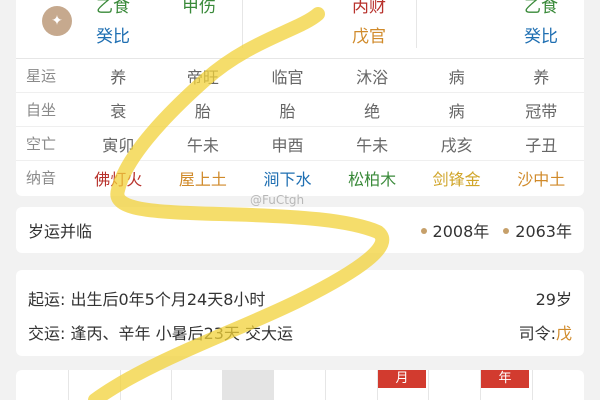 The image size is (600, 400). What do you see at coordinates (456, 145) in the screenshot?
I see `cell: 戌亥` at bounding box center [456, 145].